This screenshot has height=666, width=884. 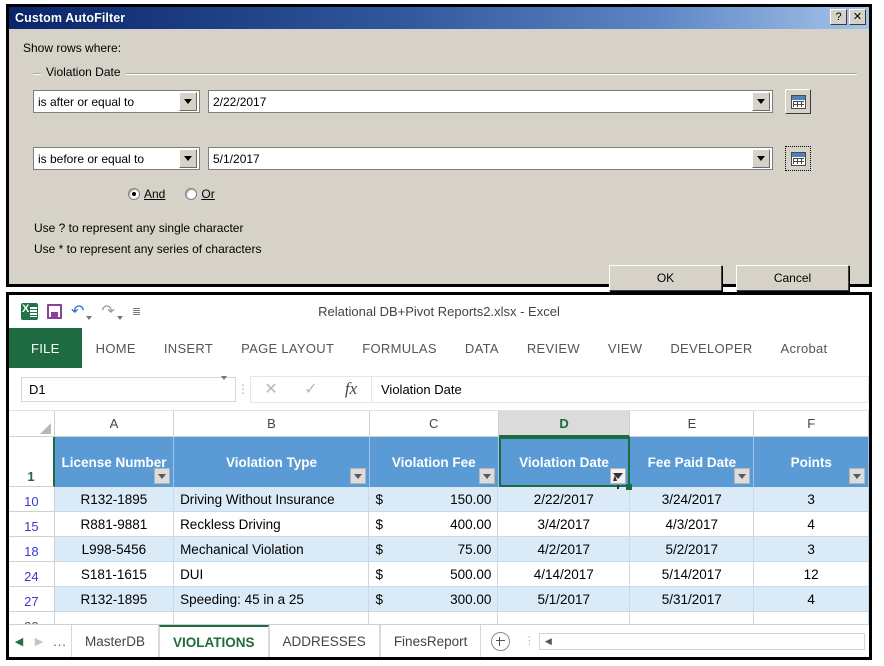 I want to click on filter-dropdown-b, so click(x=357, y=476).